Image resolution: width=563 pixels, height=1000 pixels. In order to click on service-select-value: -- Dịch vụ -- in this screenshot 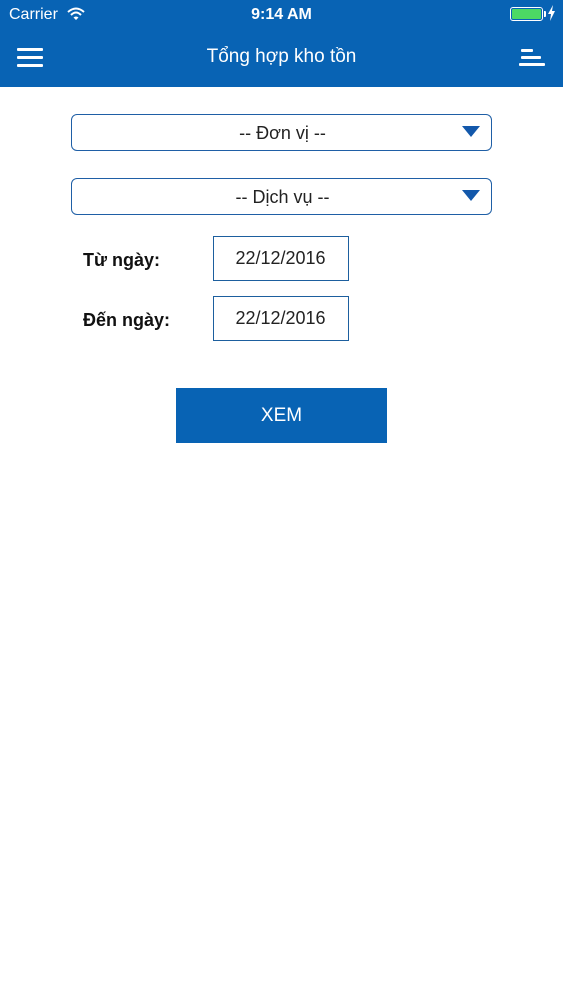, I will do `click(282, 197)`.